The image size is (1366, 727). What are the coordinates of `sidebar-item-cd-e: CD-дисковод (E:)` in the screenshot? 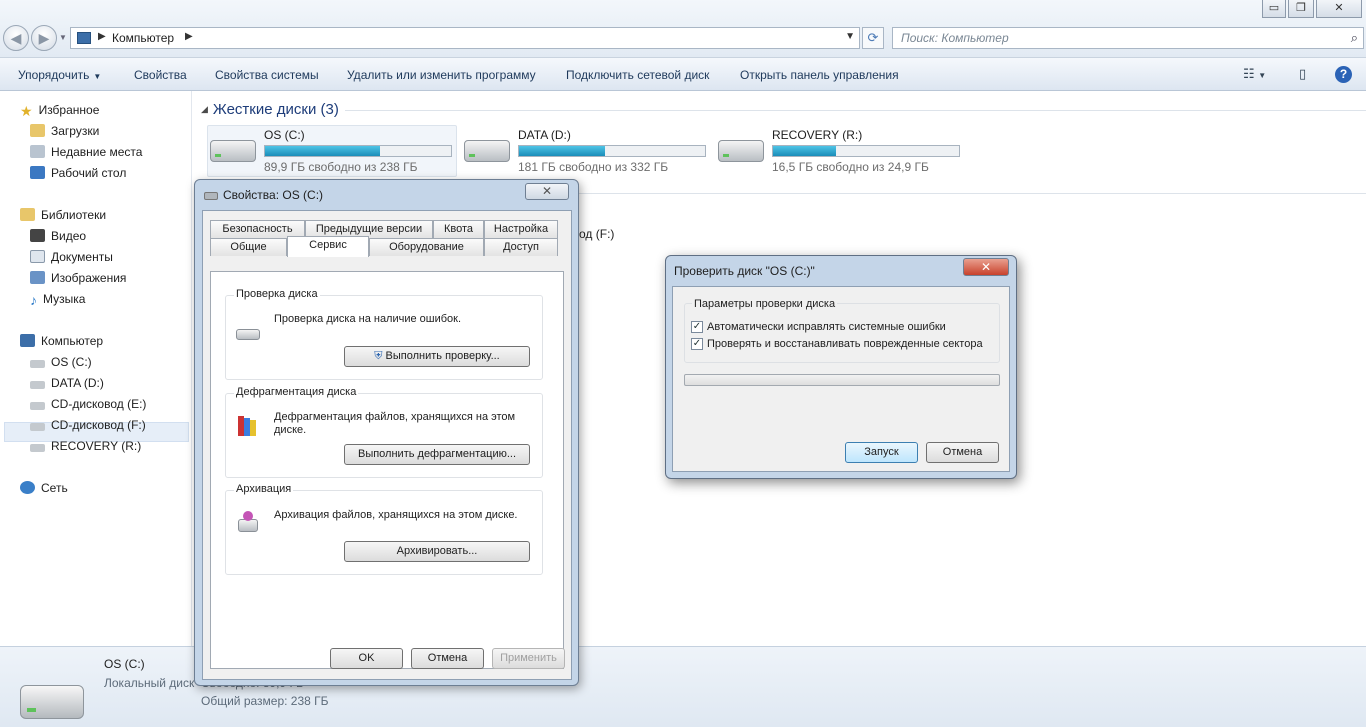 It's located at (88, 404).